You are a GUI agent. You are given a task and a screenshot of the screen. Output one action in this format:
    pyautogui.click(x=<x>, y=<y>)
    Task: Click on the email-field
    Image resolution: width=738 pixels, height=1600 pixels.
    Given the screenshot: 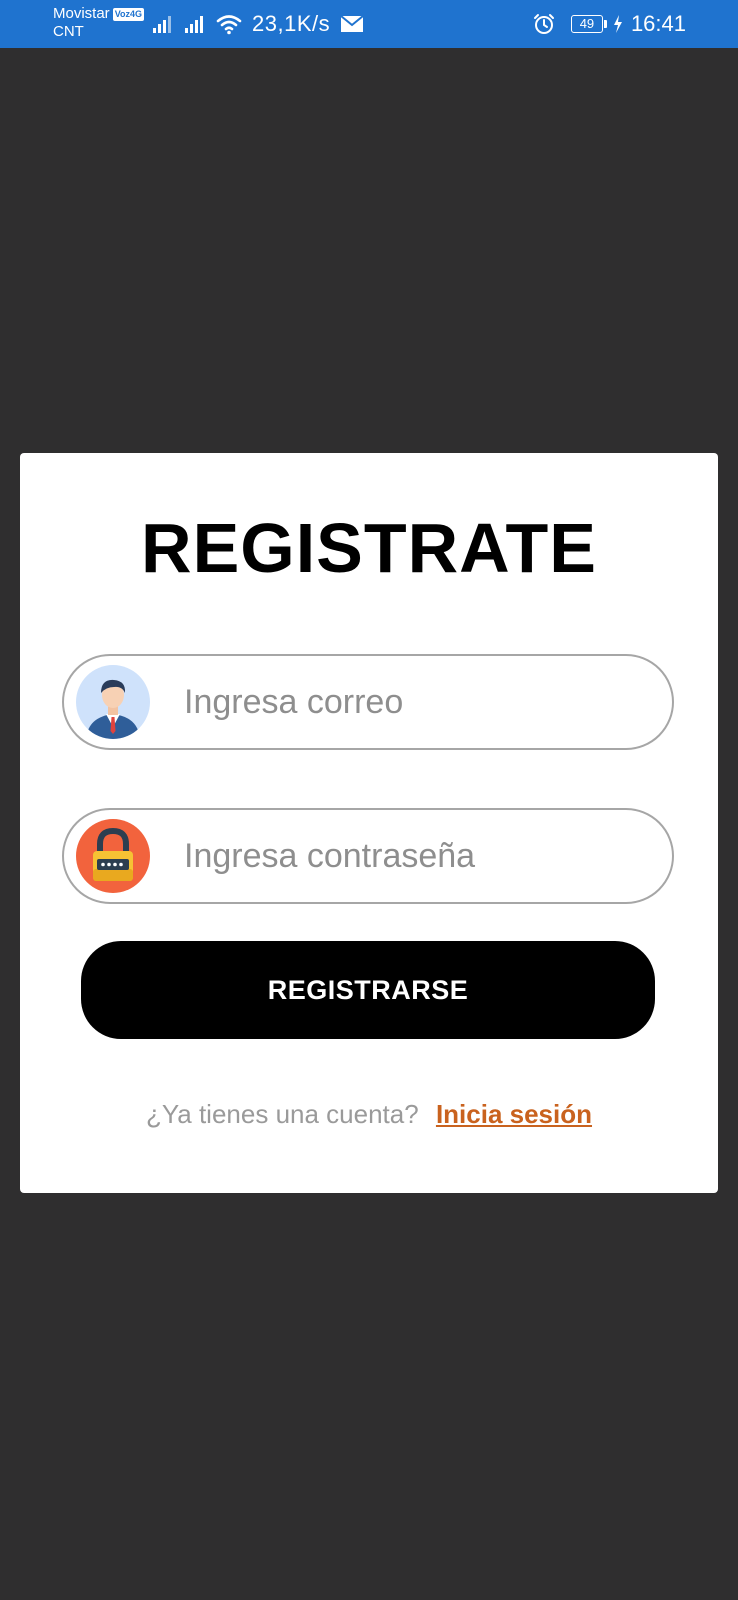 What is the action you would take?
    pyautogui.click(x=368, y=702)
    